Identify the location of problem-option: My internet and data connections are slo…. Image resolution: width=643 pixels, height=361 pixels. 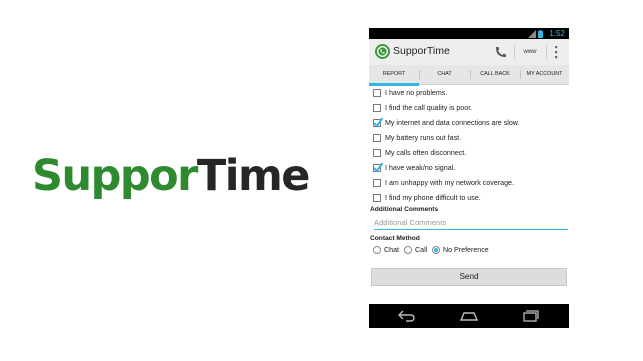
(469, 123).